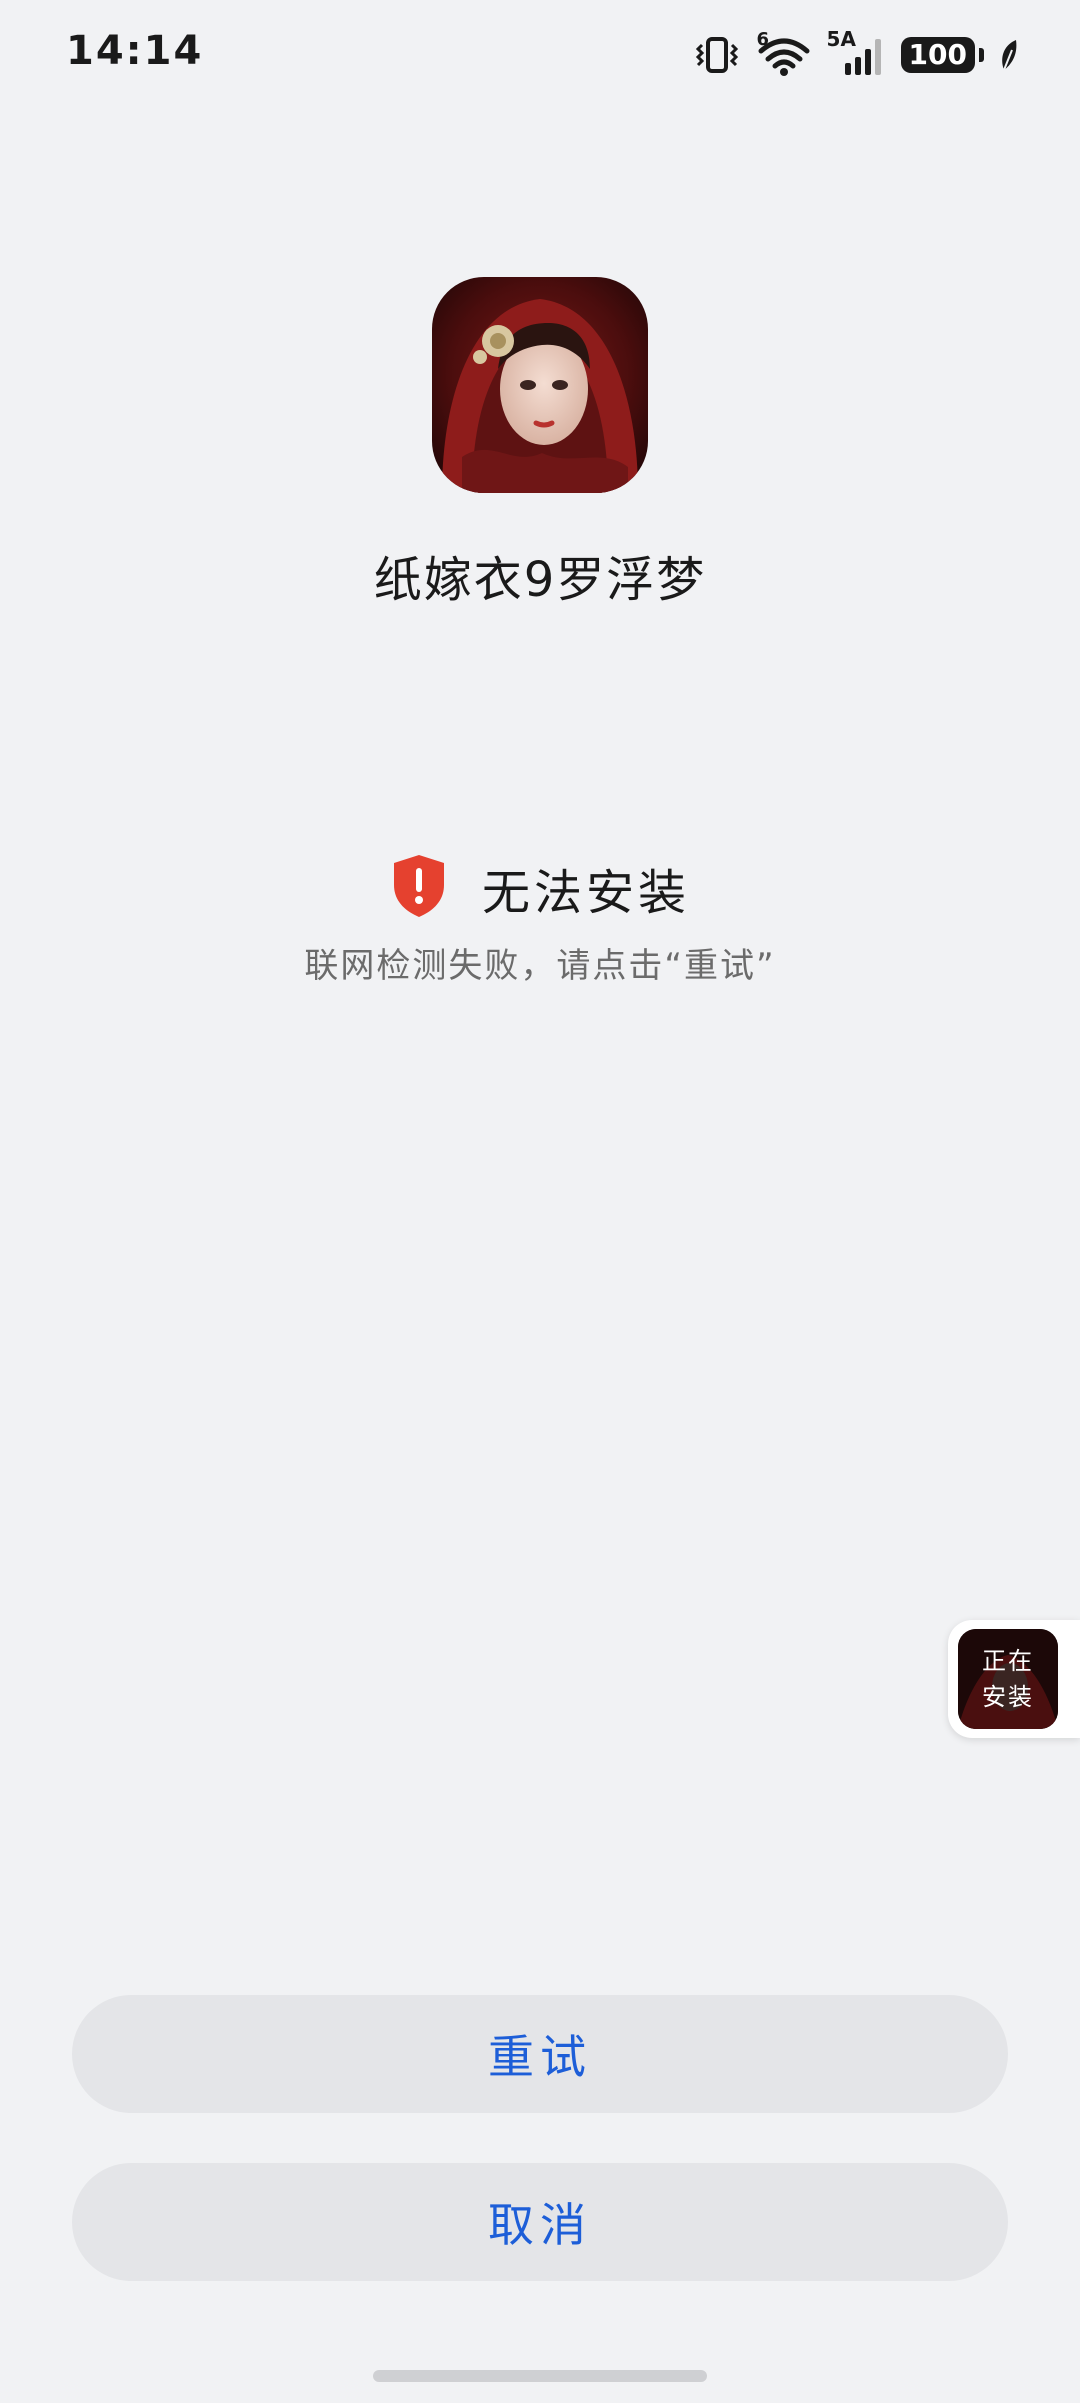 The image size is (1080, 2403). I want to click on install-status-row: 无法安装, so click(540, 888).